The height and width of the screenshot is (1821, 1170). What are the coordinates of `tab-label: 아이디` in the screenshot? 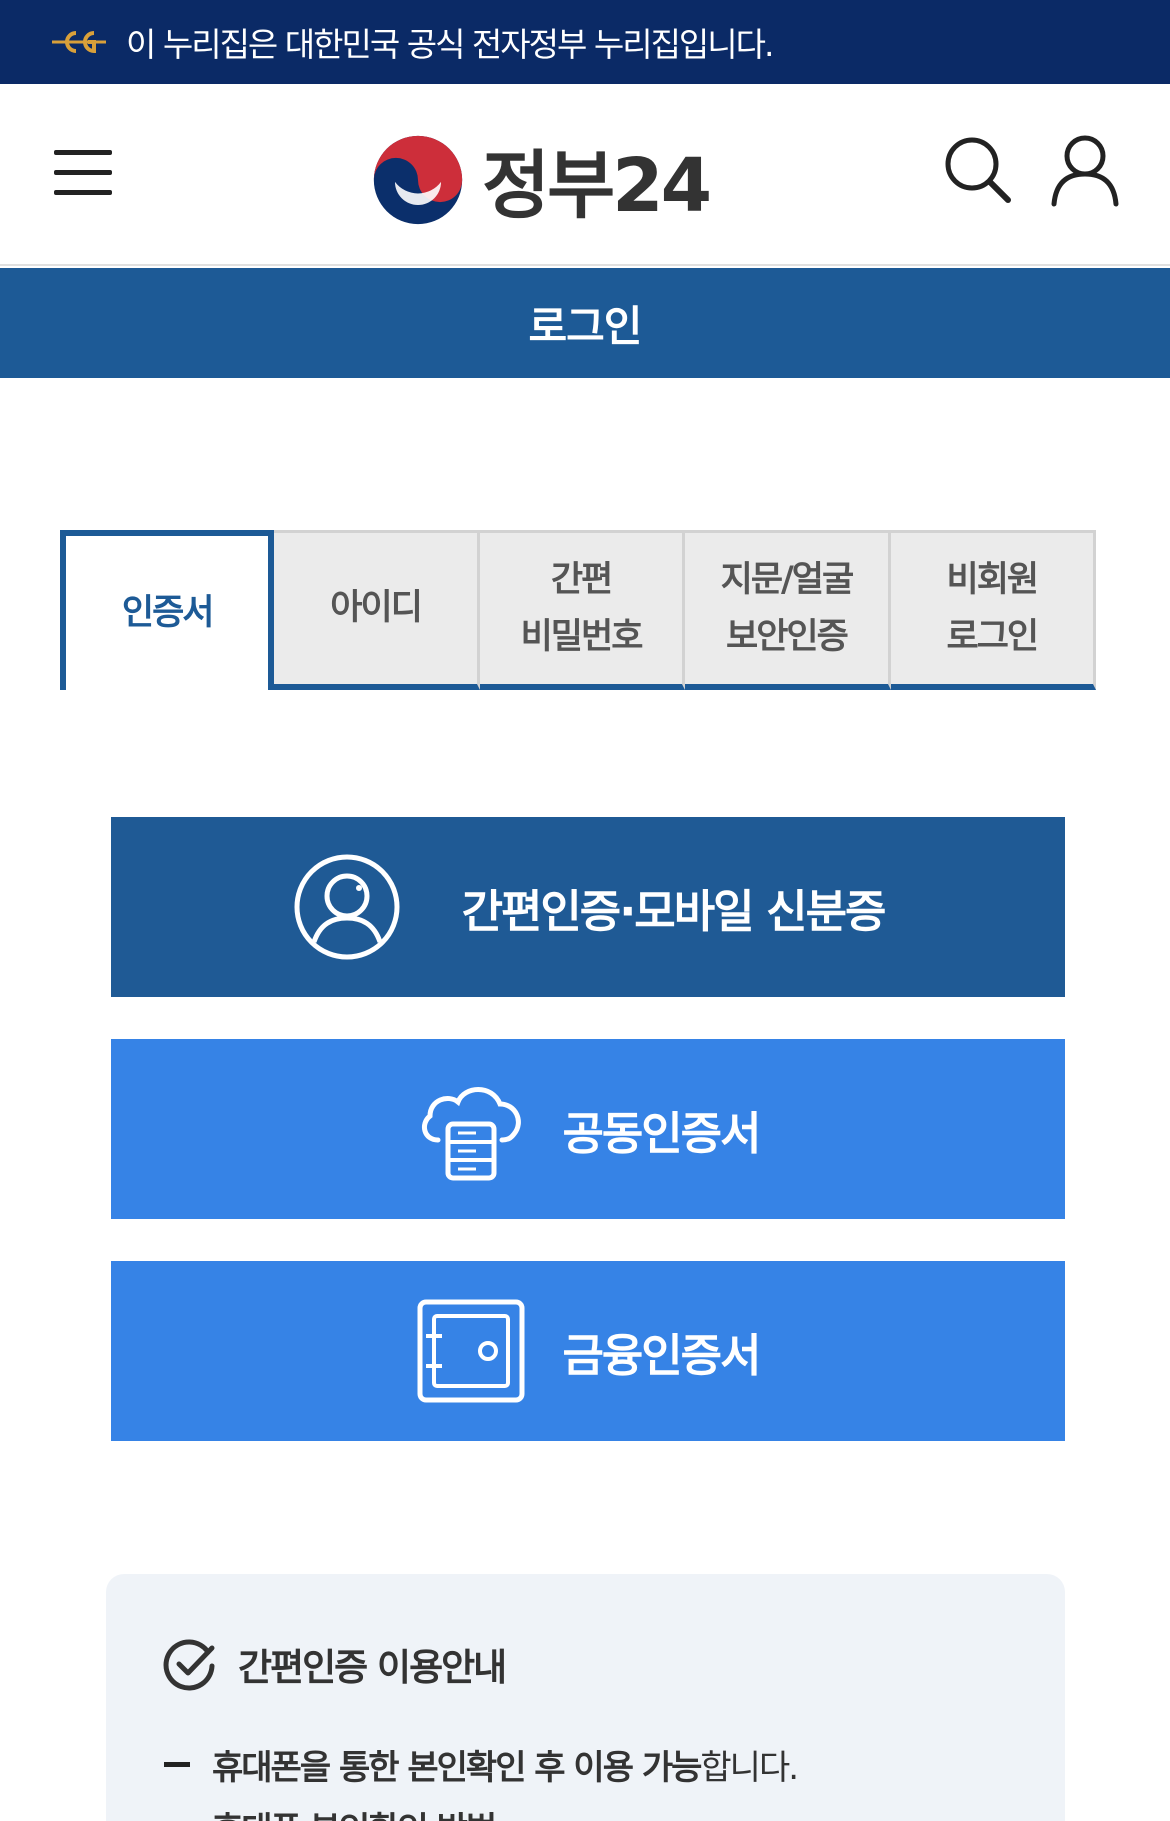 It's located at (376, 608).